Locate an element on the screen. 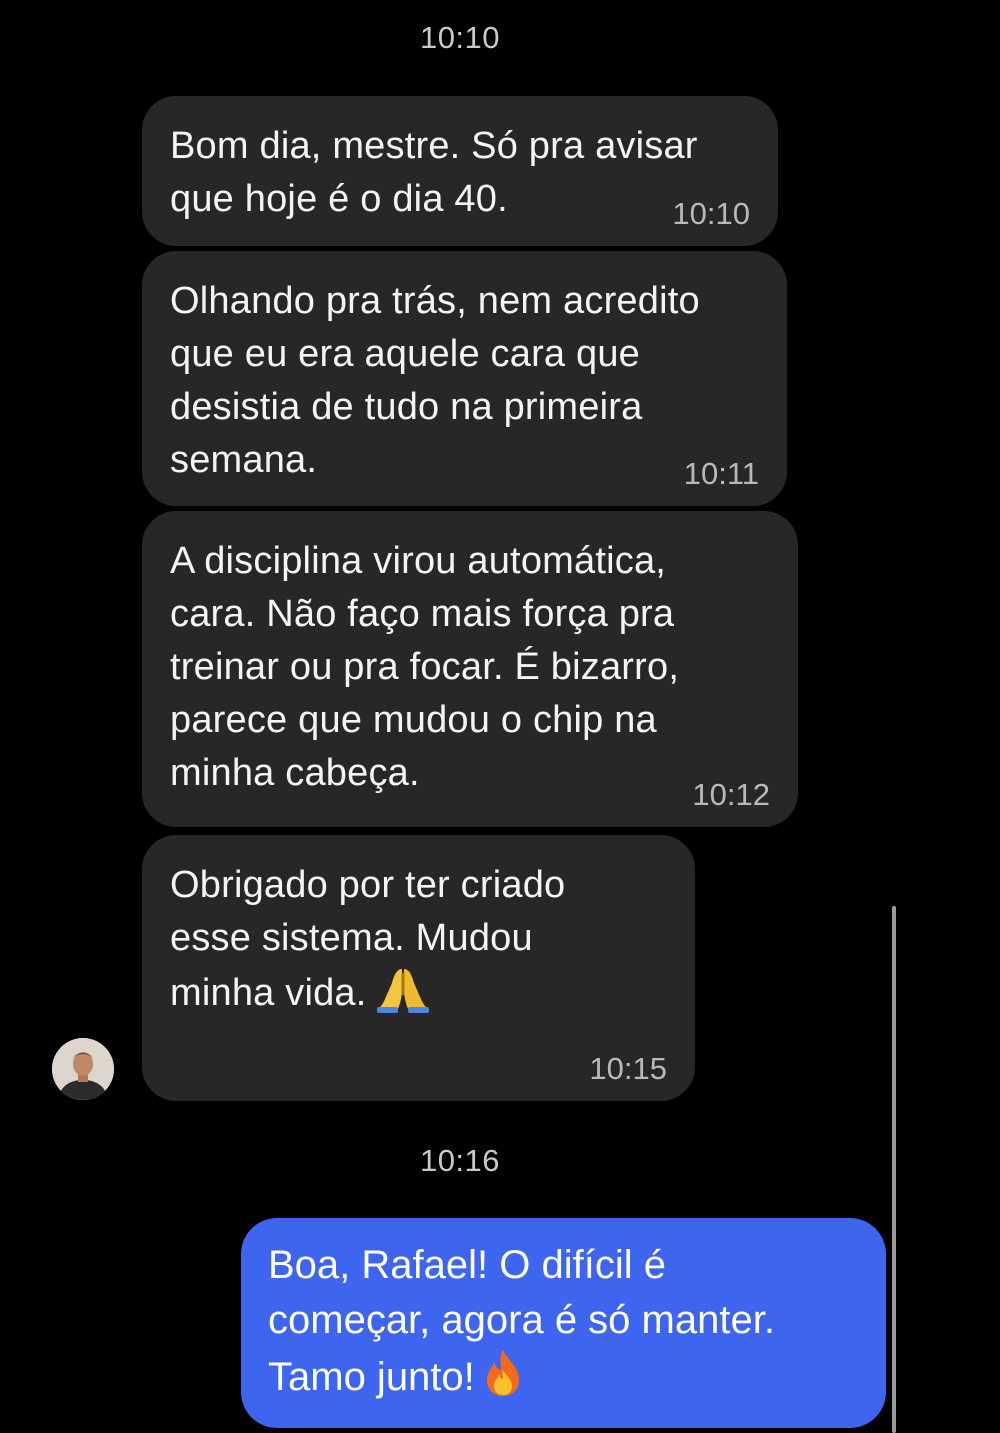 Image resolution: width=1000 pixels, height=1433 pixels. fire-emoji is located at coordinates (502, 1373).